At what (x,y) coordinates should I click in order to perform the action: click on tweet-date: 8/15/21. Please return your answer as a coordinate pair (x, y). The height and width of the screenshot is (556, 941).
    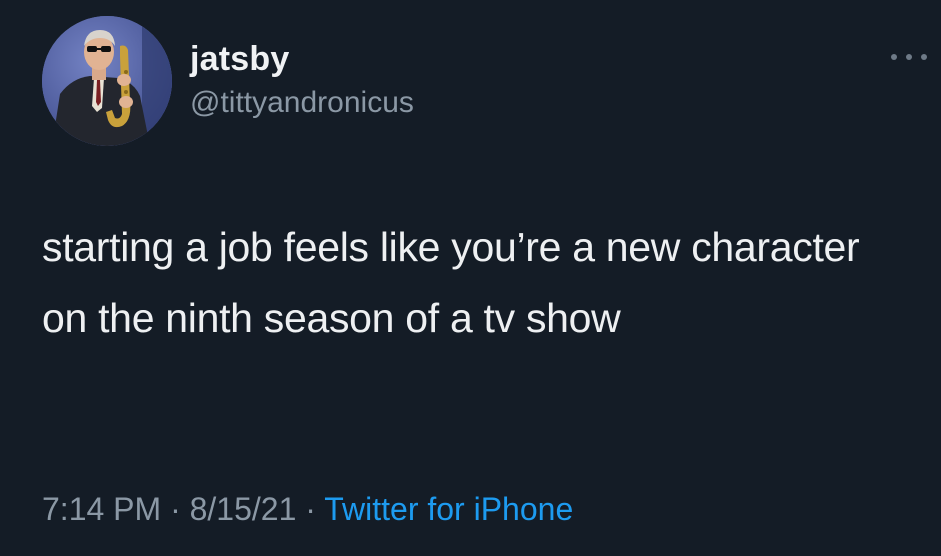
    Looking at the image, I should click on (243, 509).